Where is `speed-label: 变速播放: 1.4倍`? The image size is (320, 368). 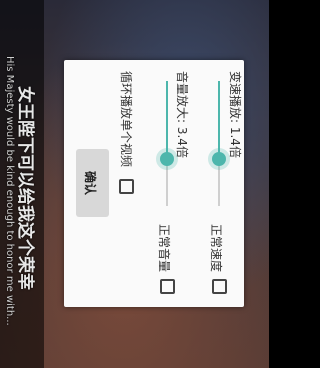 speed-label: 变速播放: 1.4倍 is located at coordinates (235, 114).